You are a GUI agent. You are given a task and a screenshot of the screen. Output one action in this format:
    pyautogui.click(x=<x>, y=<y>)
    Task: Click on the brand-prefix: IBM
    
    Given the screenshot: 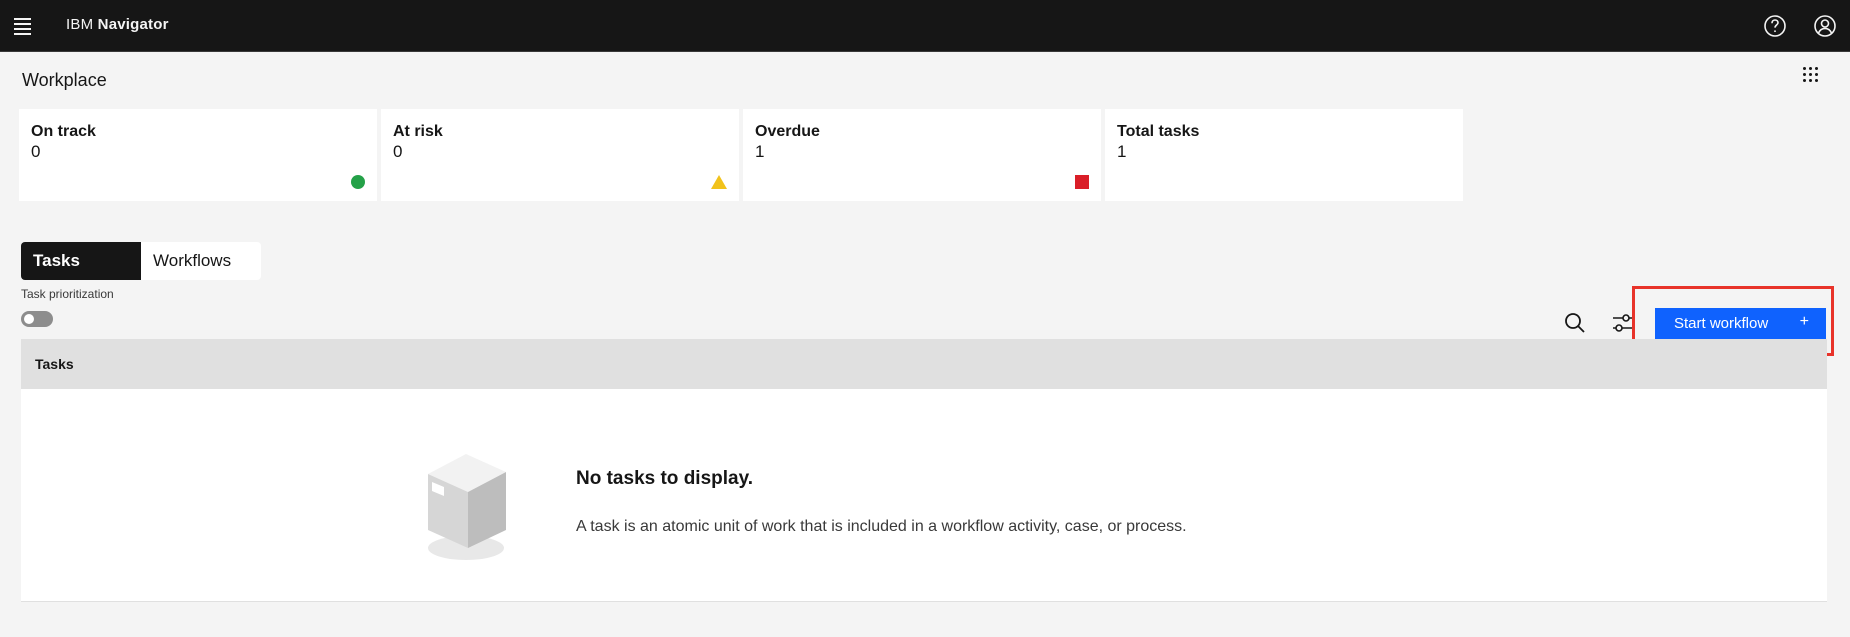 What is the action you would take?
    pyautogui.click(x=80, y=24)
    